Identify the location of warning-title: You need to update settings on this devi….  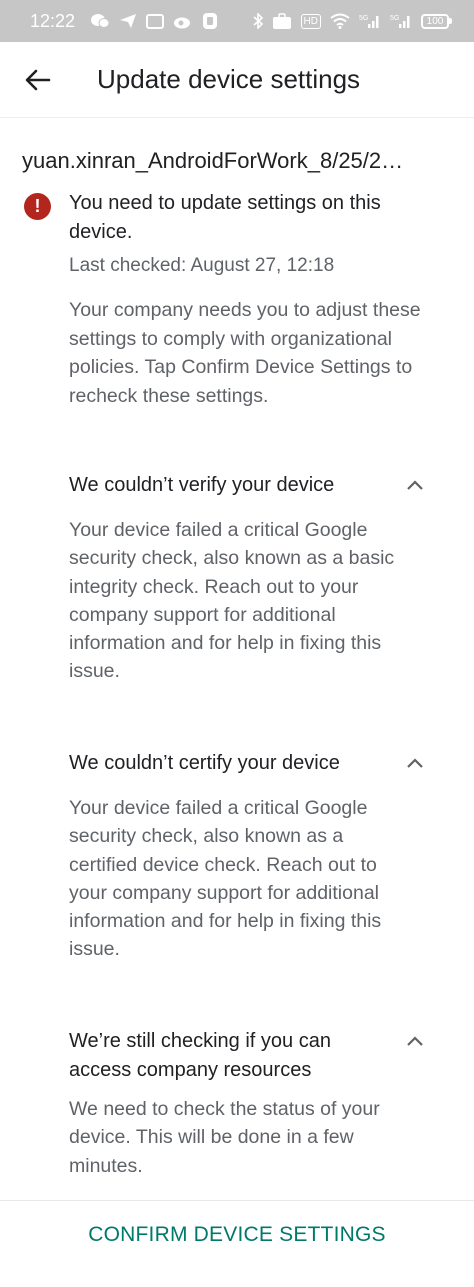
(225, 217).